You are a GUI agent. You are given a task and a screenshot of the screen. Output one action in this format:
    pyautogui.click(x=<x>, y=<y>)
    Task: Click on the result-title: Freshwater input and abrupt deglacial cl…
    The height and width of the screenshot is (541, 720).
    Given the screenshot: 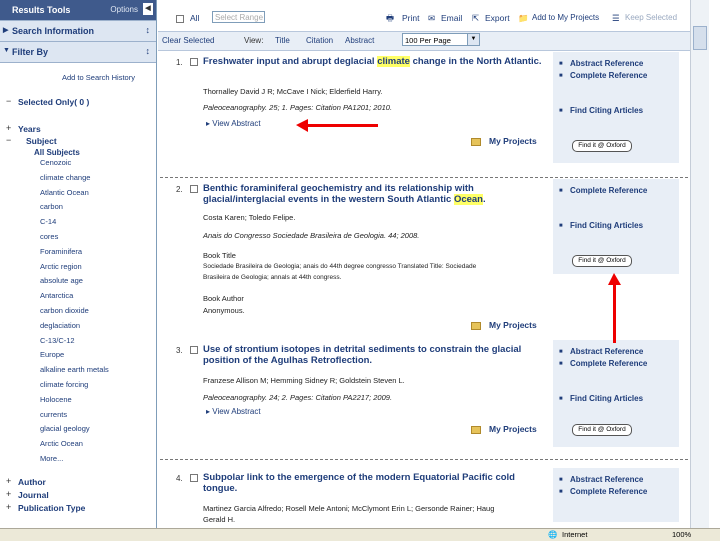 What is the action you would take?
    pyautogui.click(x=375, y=61)
    